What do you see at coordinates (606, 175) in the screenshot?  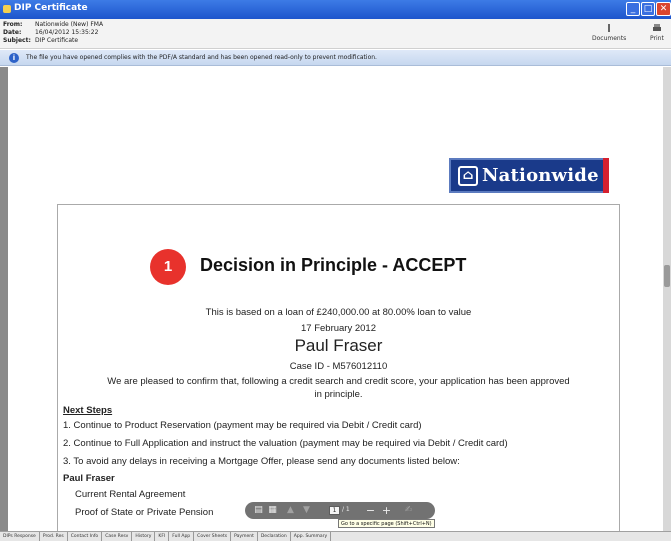 I see `logo-accent` at bounding box center [606, 175].